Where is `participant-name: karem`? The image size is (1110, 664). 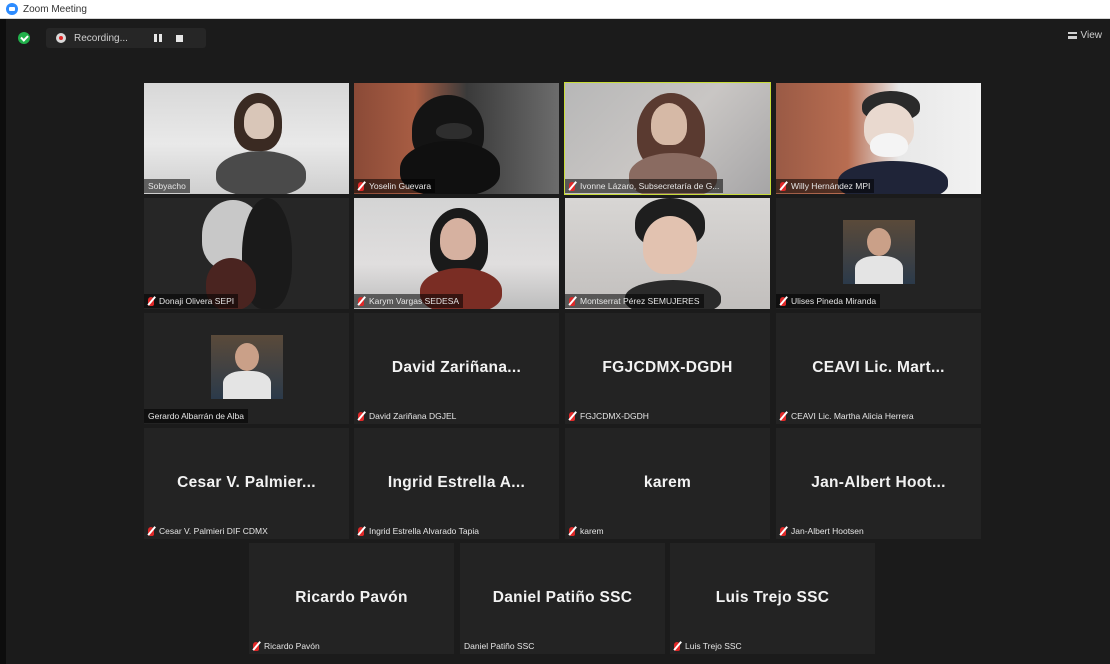 participant-name: karem is located at coordinates (592, 531).